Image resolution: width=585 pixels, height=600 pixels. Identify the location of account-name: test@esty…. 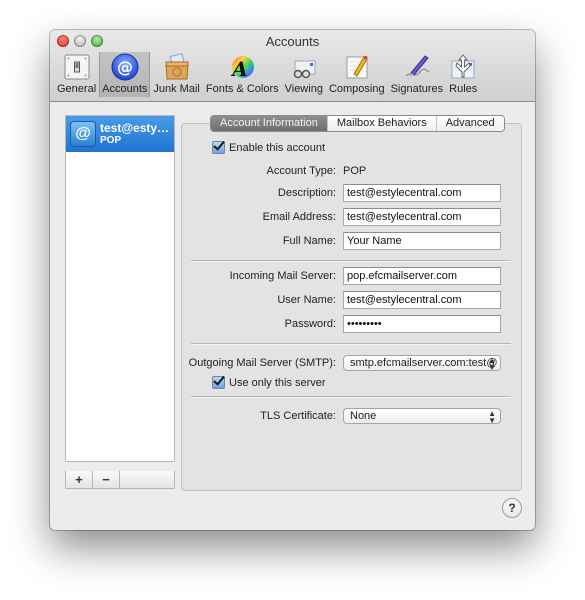
(135, 128).